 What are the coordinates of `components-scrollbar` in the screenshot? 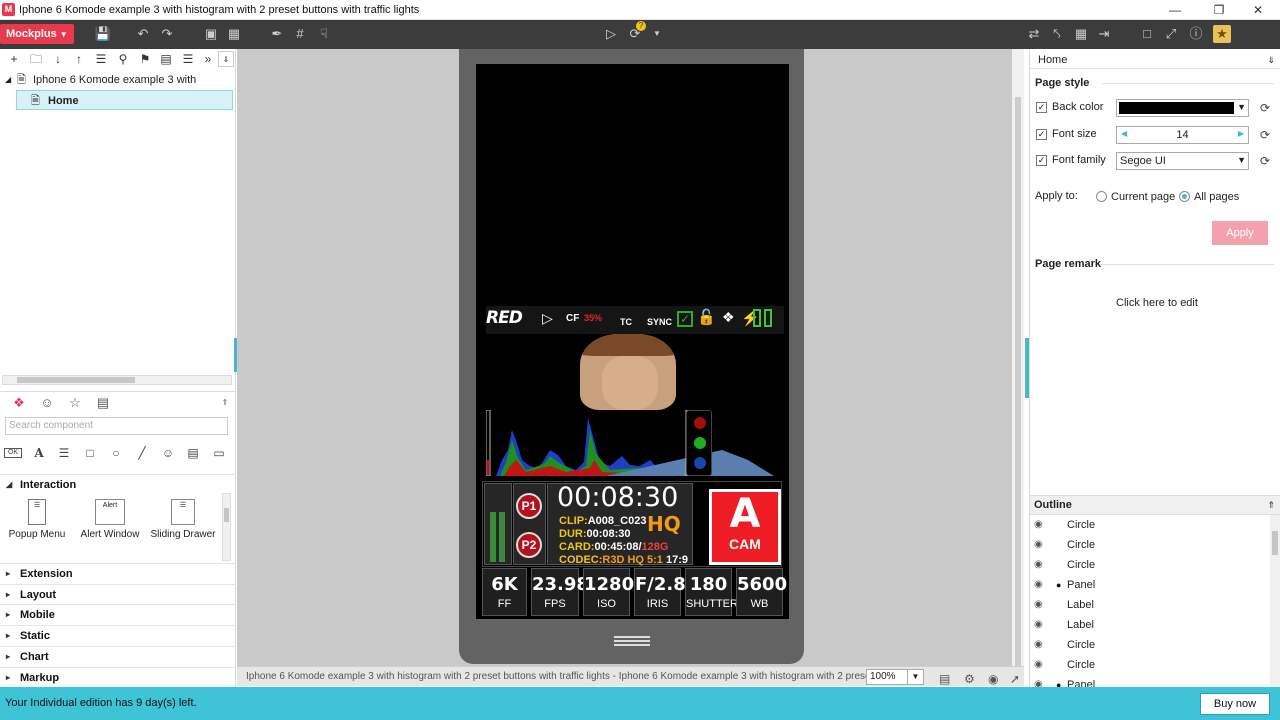 It's located at (226, 527).